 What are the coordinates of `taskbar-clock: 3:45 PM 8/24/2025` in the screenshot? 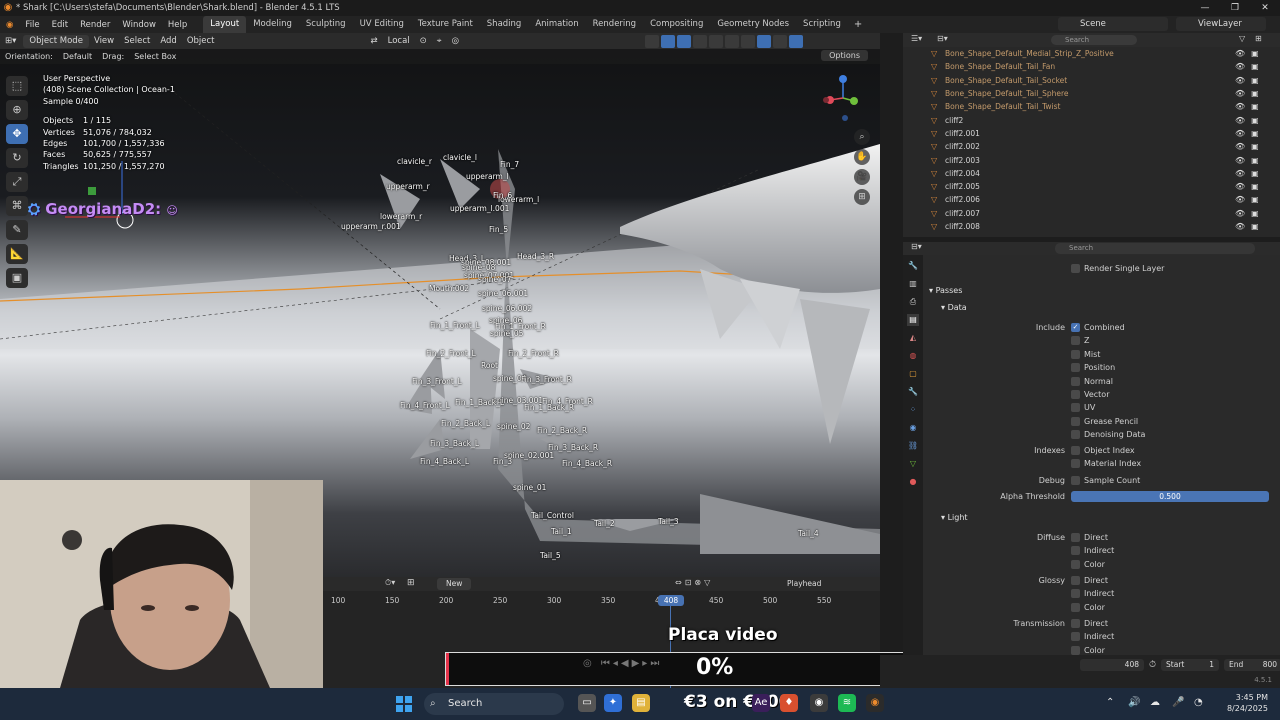 It's located at (1246, 703).